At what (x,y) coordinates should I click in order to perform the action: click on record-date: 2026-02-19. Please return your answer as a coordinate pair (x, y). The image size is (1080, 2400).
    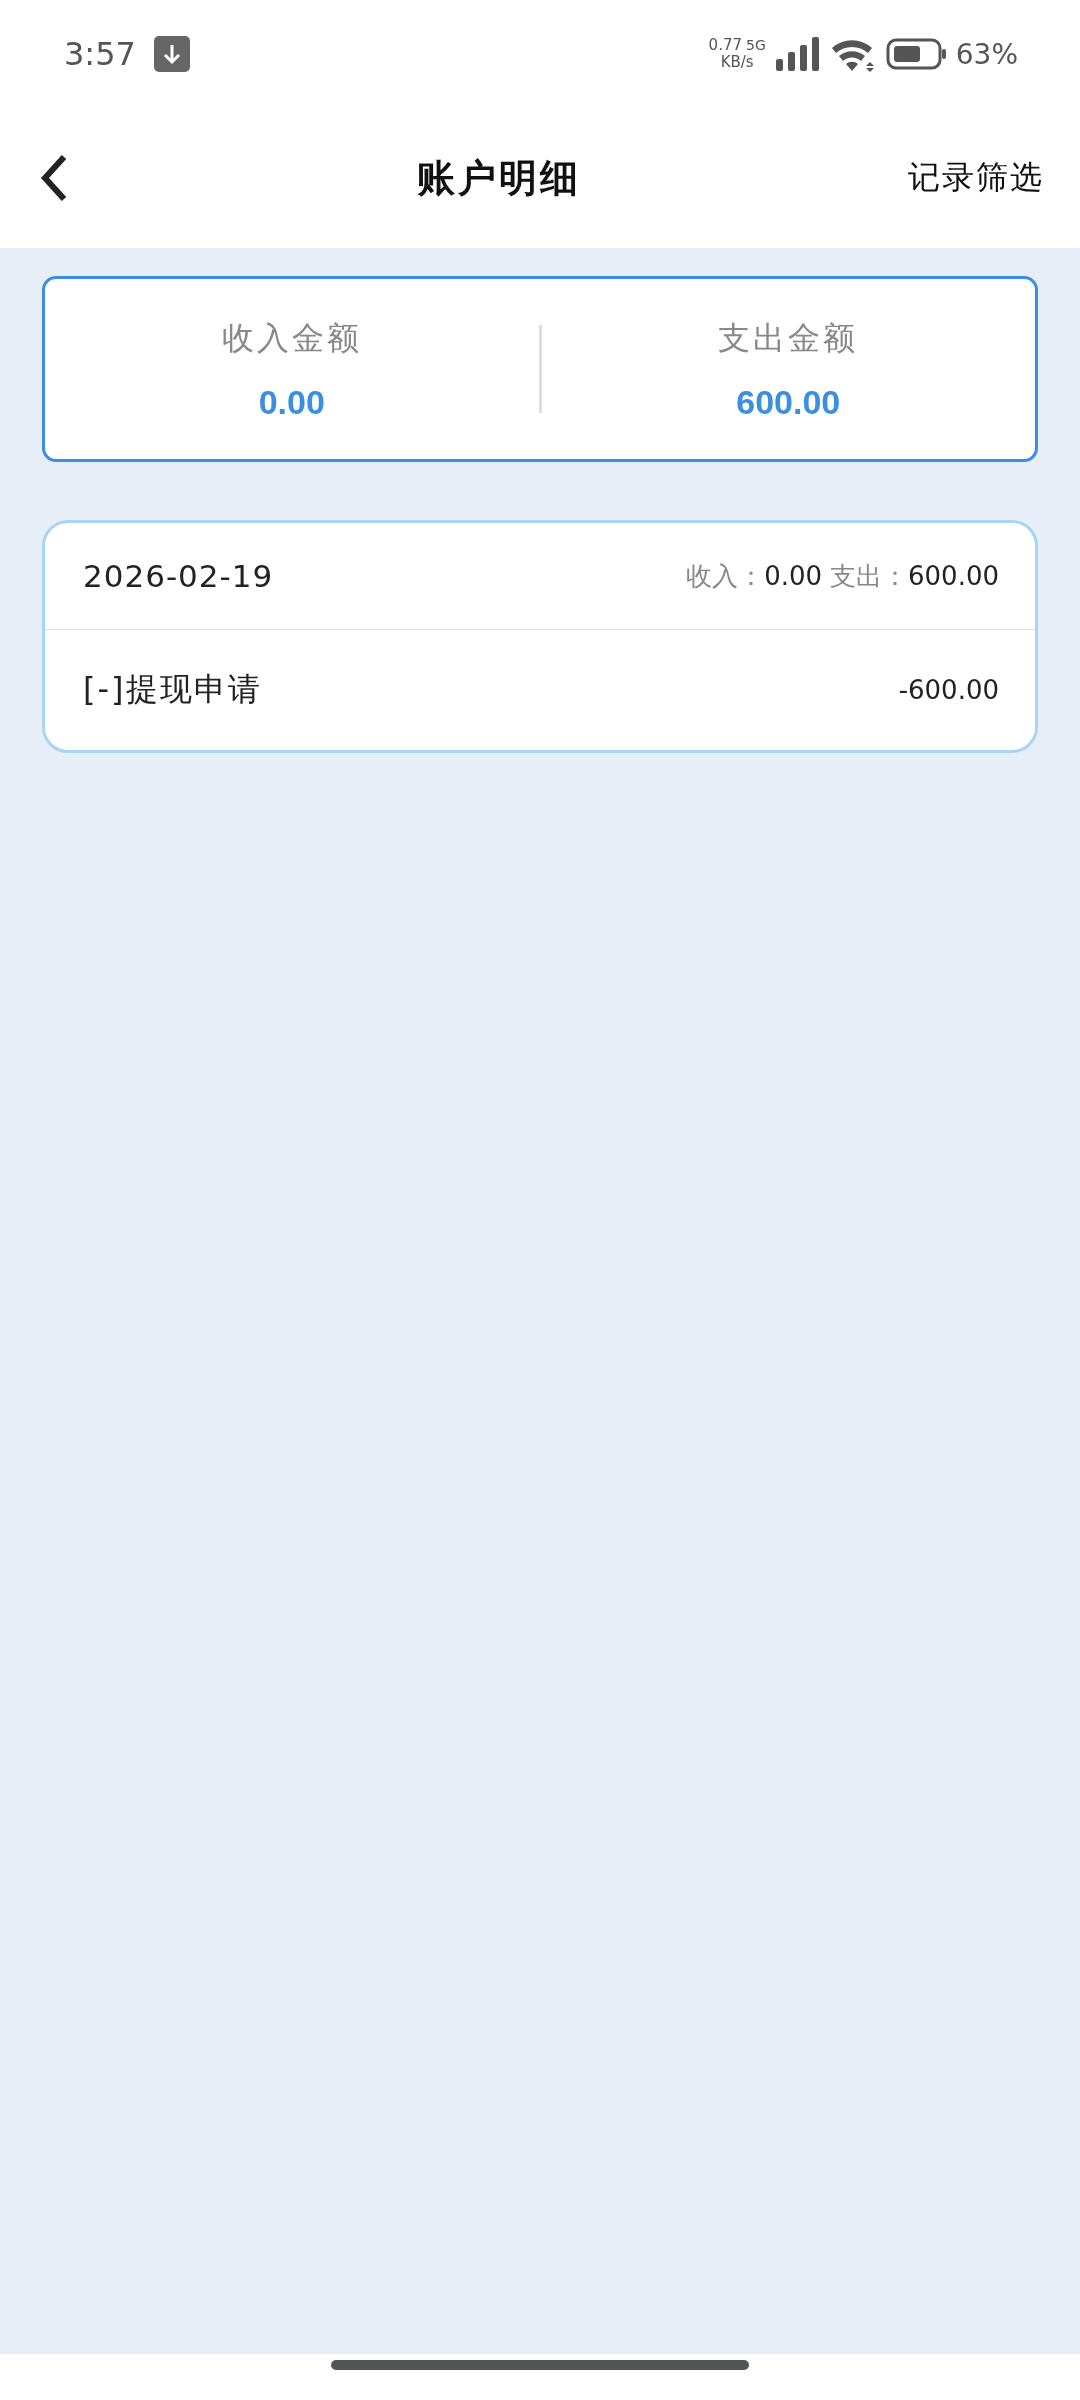
    Looking at the image, I should click on (178, 576).